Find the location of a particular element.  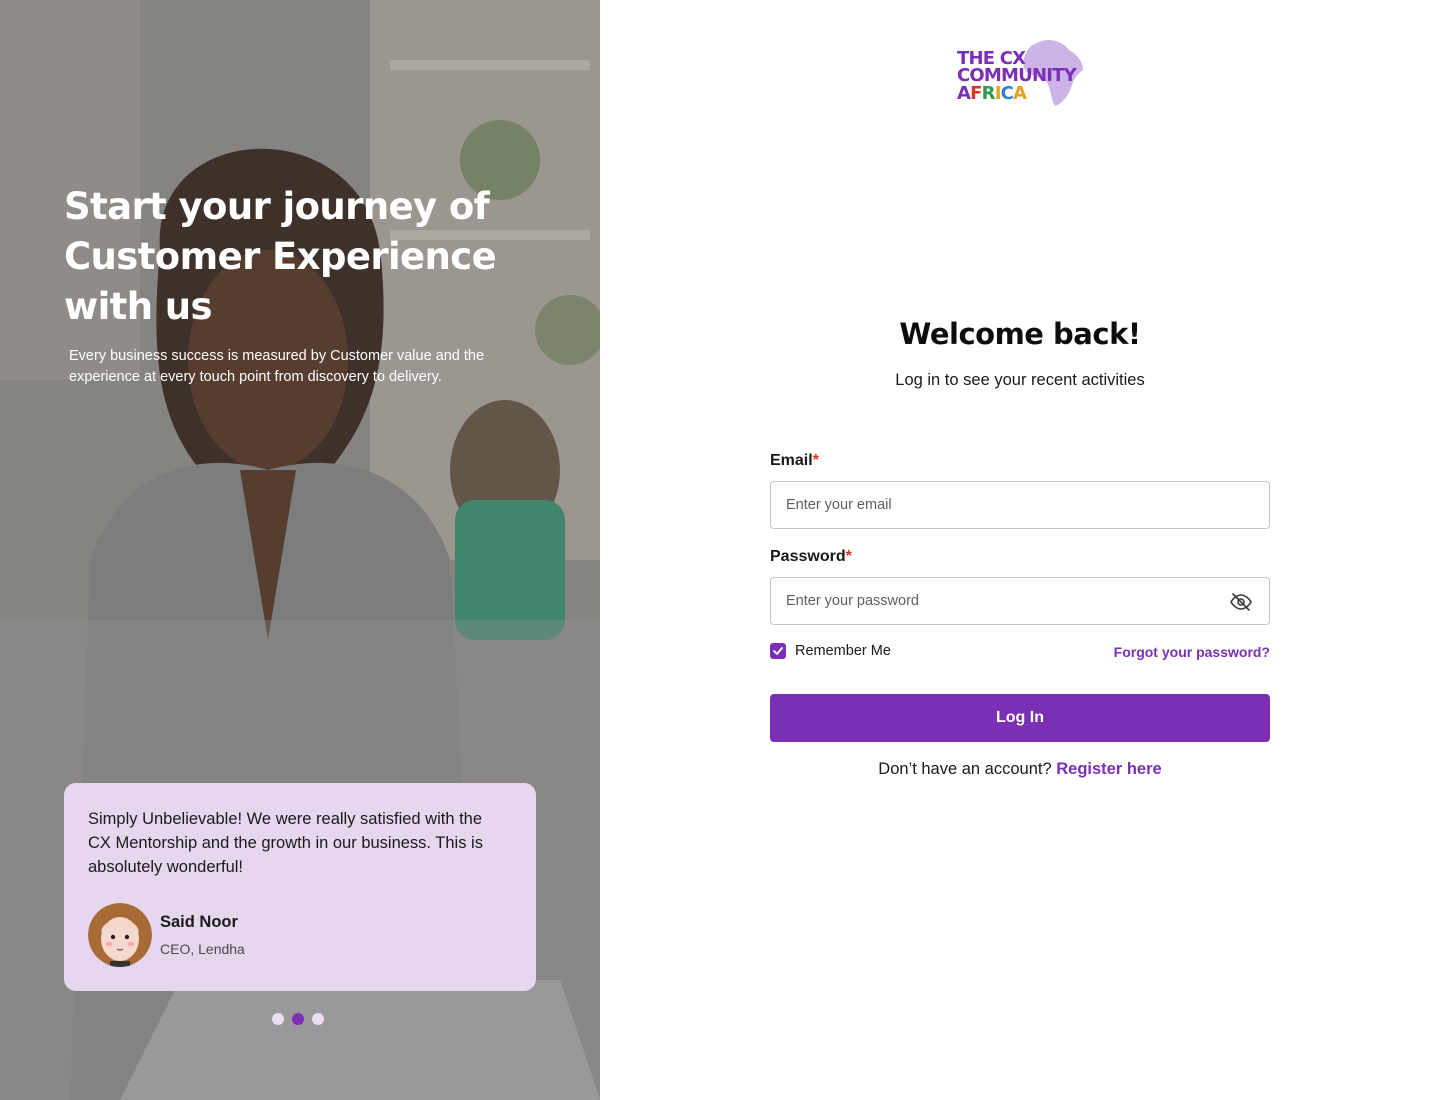

logo: THE CX COMMUNITY AFRICA is located at coordinates (1020, 73).